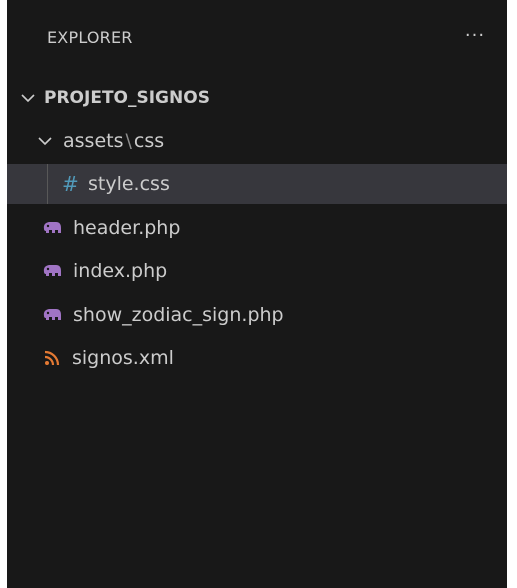 Image resolution: width=517 pixels, height=588 pixels. What do you see at coordinates (257, 141) in the screenshot?
I see `folder-assets-css: assets \ css` at bounding box center [257, 141].